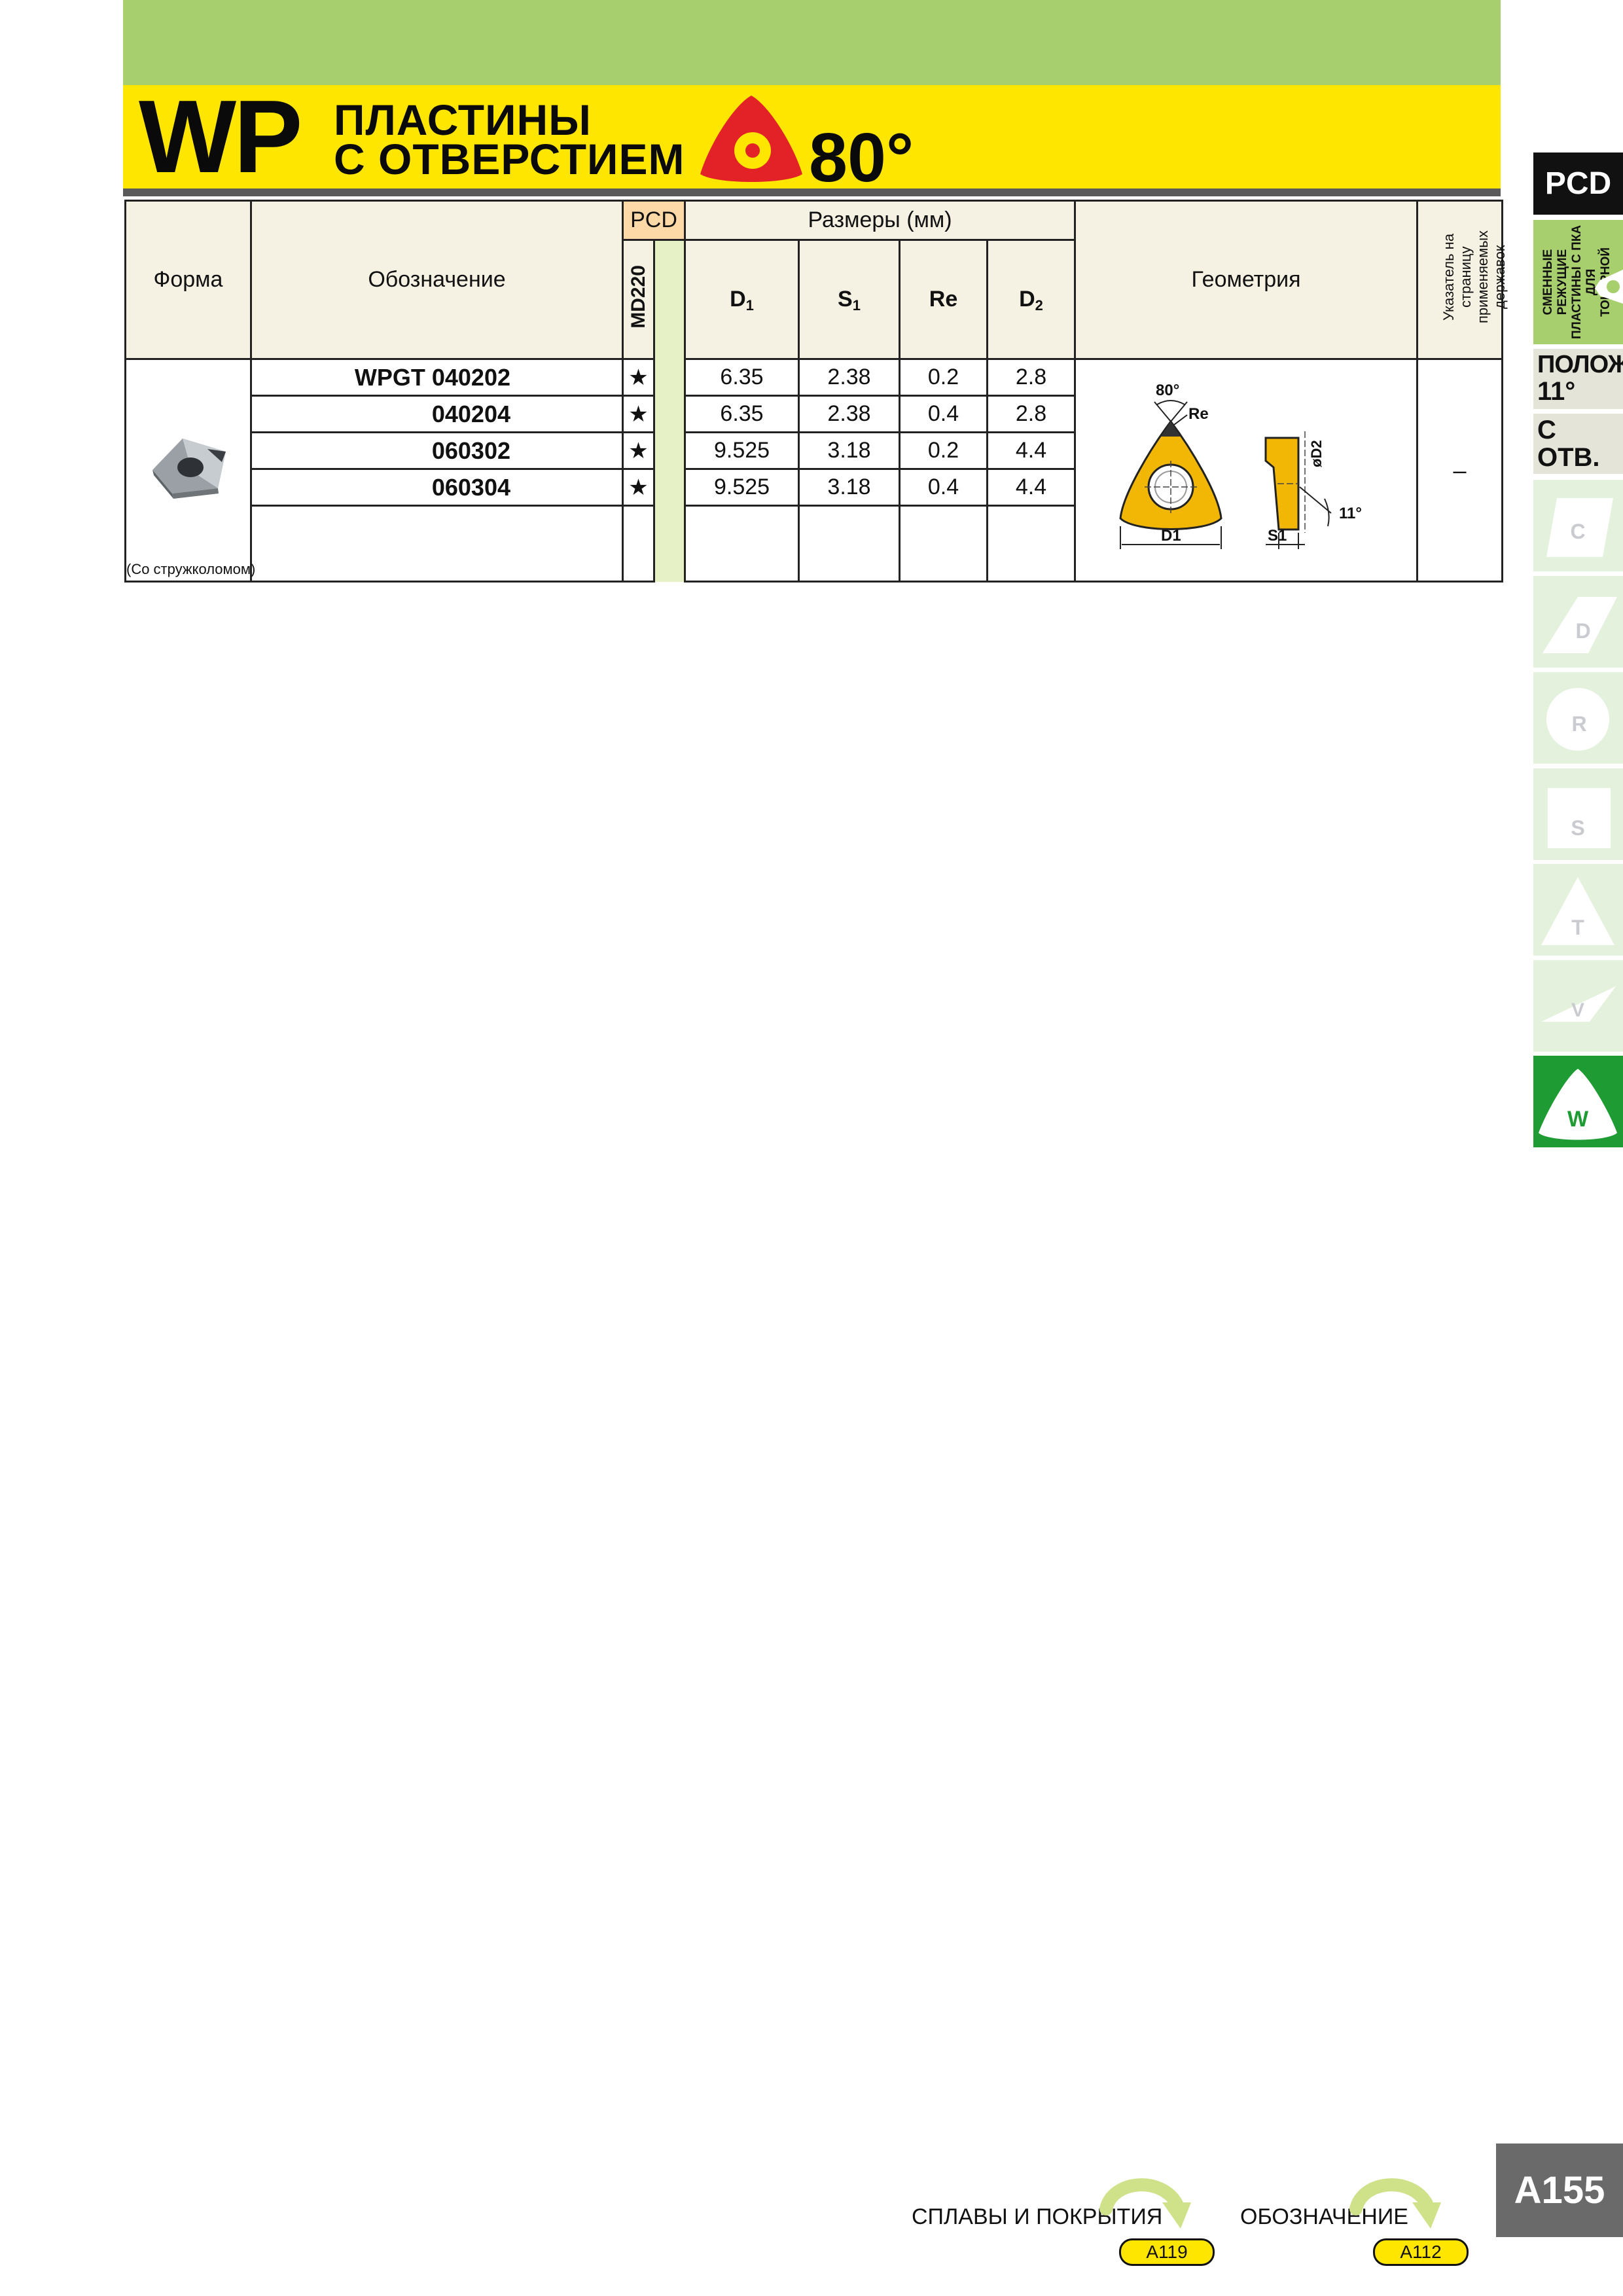 The width and height of the screenshot is (1623, 2296). I want to click on col-pcd-header: PCD, so click(654, 220).